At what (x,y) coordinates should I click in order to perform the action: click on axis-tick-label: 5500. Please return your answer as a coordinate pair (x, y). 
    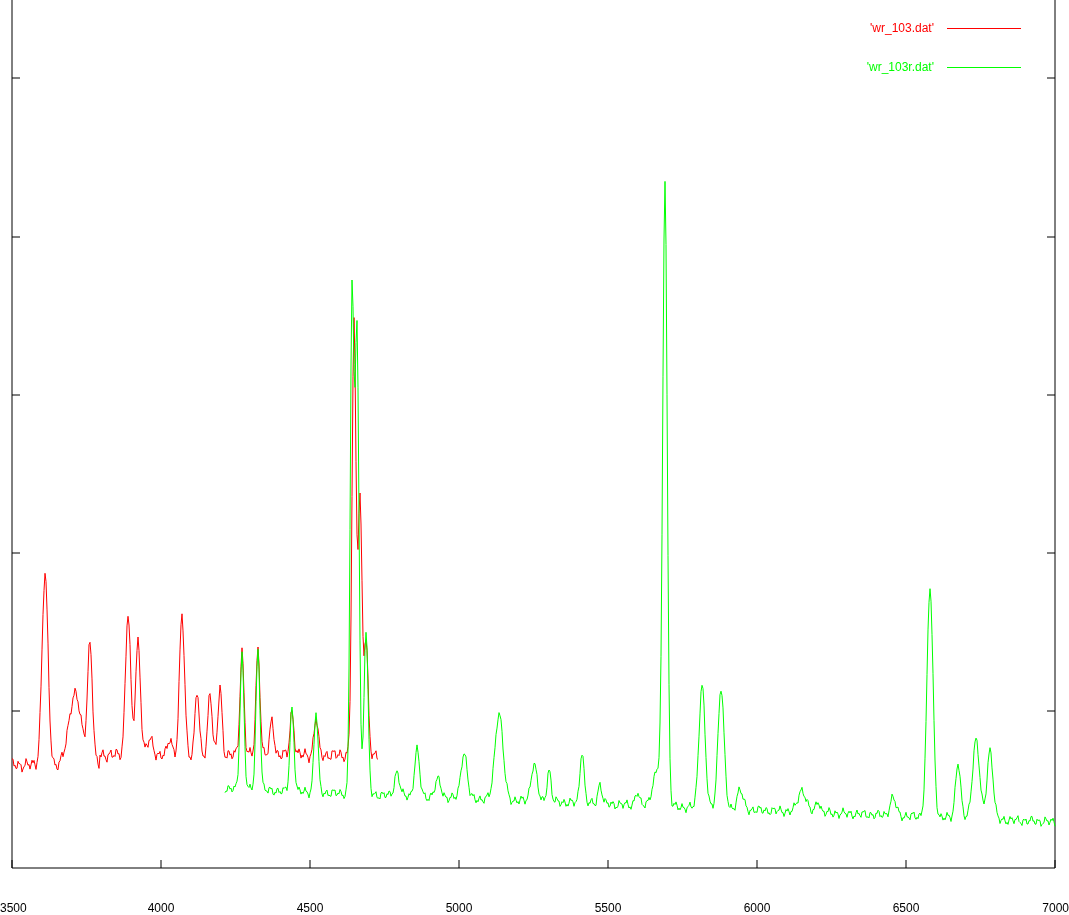
    Looking at the image, I should click on (608, 908).